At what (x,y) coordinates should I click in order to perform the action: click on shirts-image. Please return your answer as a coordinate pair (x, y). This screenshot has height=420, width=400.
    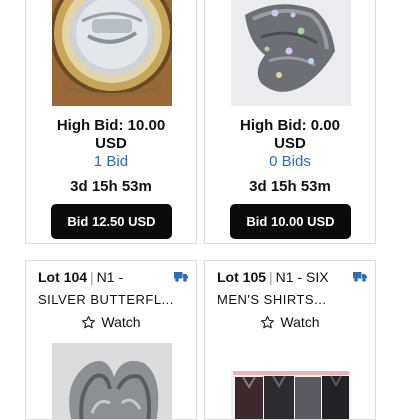
    Looking at the image, I should click on (291, 395).